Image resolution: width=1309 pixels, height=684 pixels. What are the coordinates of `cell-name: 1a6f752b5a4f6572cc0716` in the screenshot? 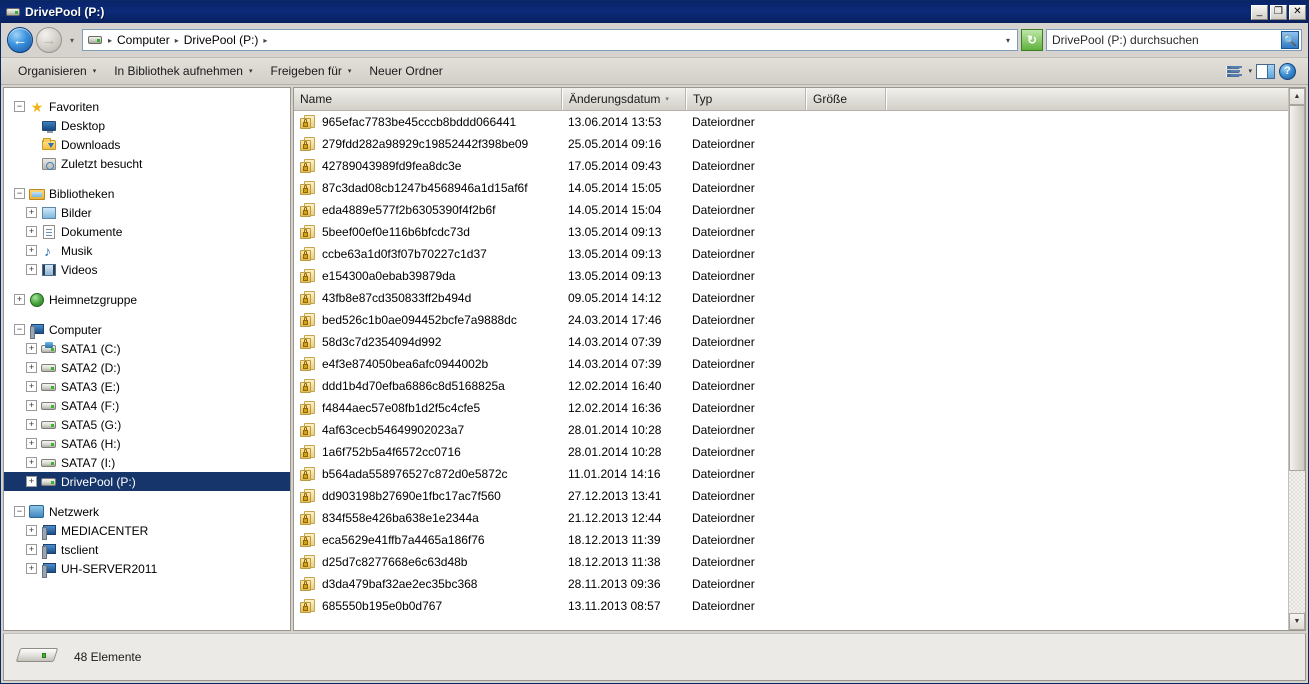 It's located at (428, 452).